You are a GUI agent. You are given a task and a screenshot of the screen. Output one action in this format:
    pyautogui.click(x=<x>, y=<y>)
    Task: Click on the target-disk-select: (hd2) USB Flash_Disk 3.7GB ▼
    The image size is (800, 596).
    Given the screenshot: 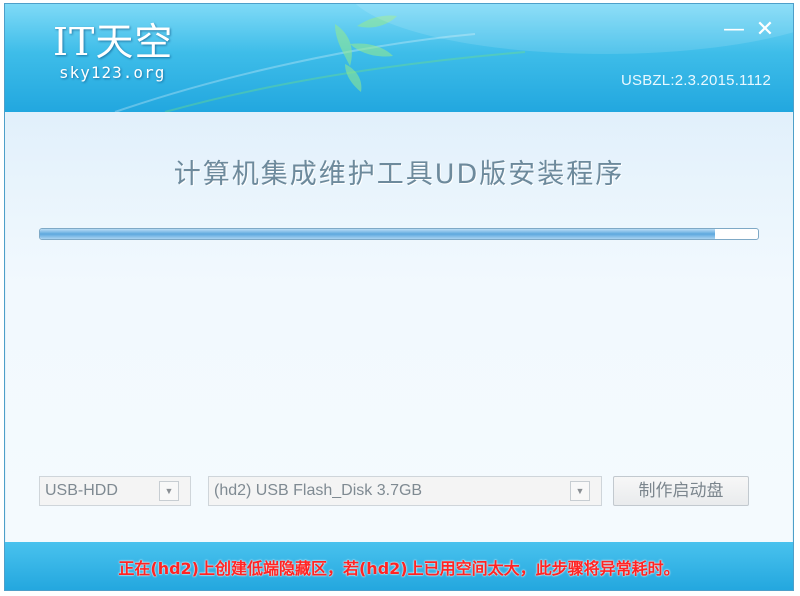 What is the action you would take?
    pyautogui.click(x=405, y=491)
    